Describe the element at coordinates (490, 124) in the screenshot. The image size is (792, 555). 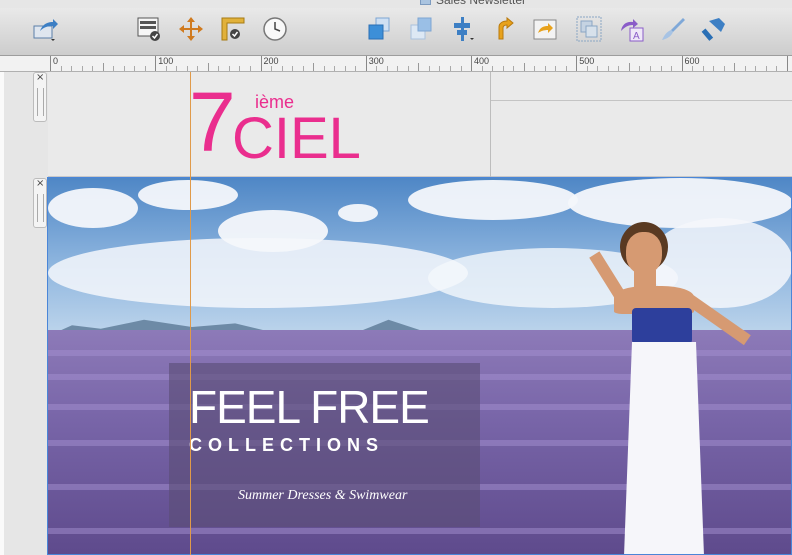
I see `cell-divider` at that location.